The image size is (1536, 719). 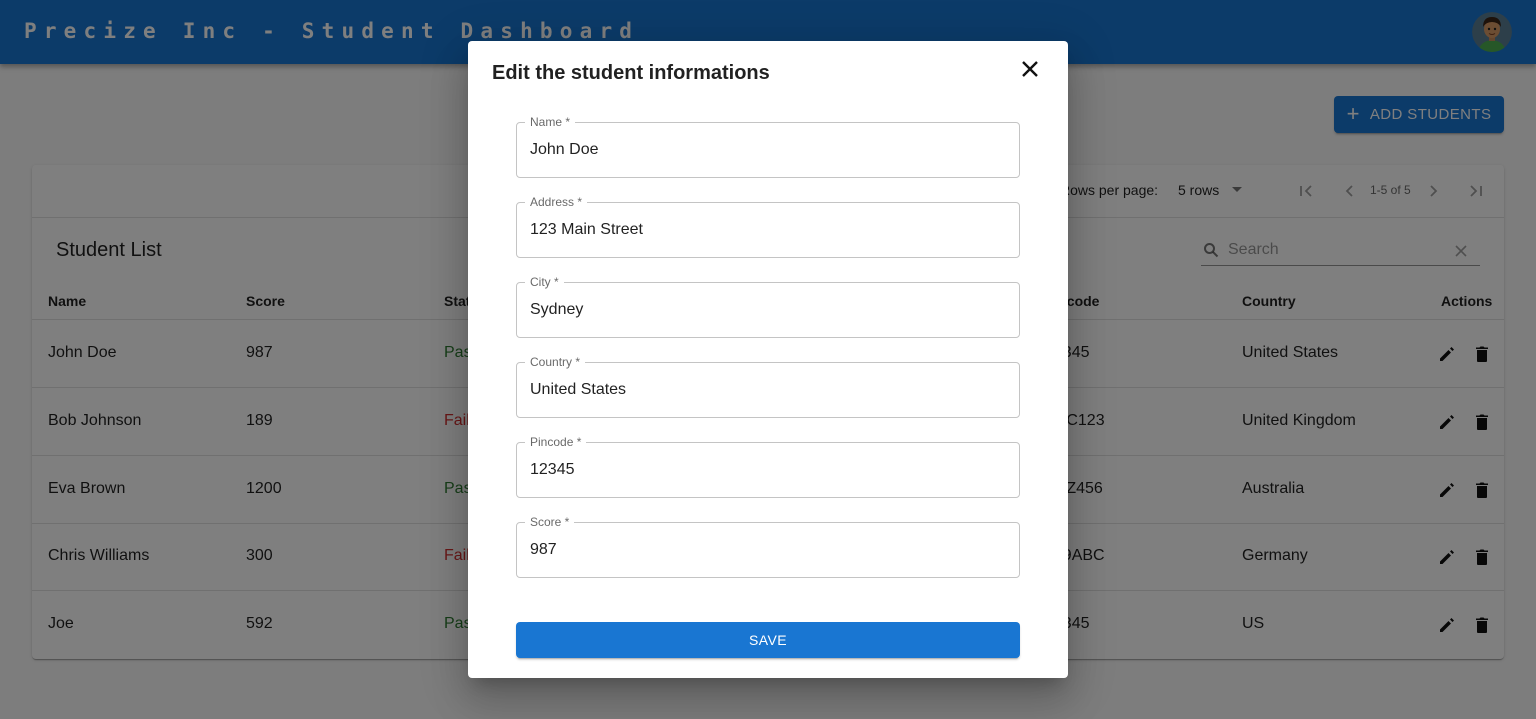 What do you see at coordinates (1030, 69) in the screenshot?
I see `close-icon` at bounding box center [1030, 69].